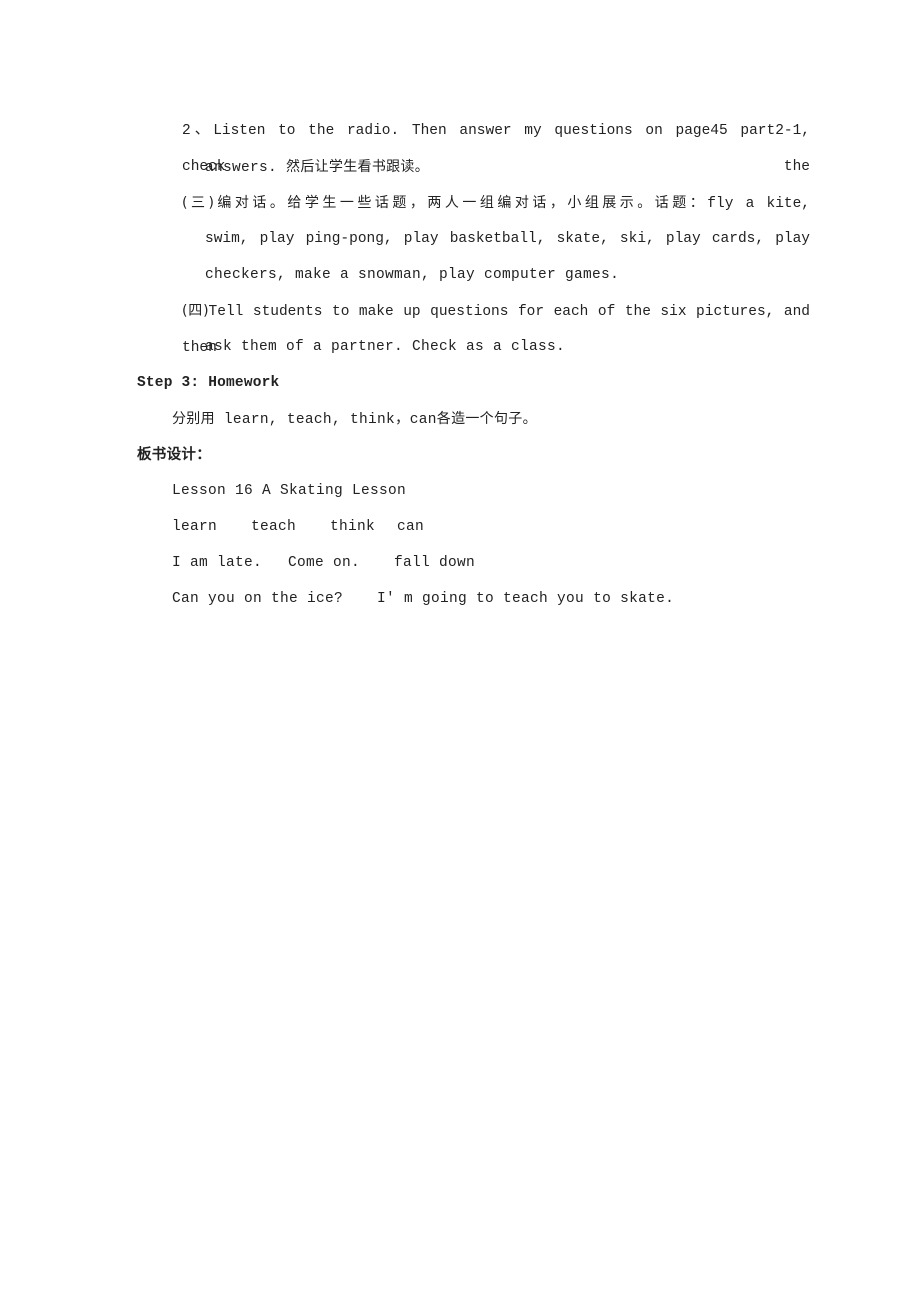 The width and height of the screenshot is (920, 1302). Describe the element at coordinates (526, 599) in the screenshot. I see `sentence-im-going-to-teach: I' m going to teach you to skate.` at that location.